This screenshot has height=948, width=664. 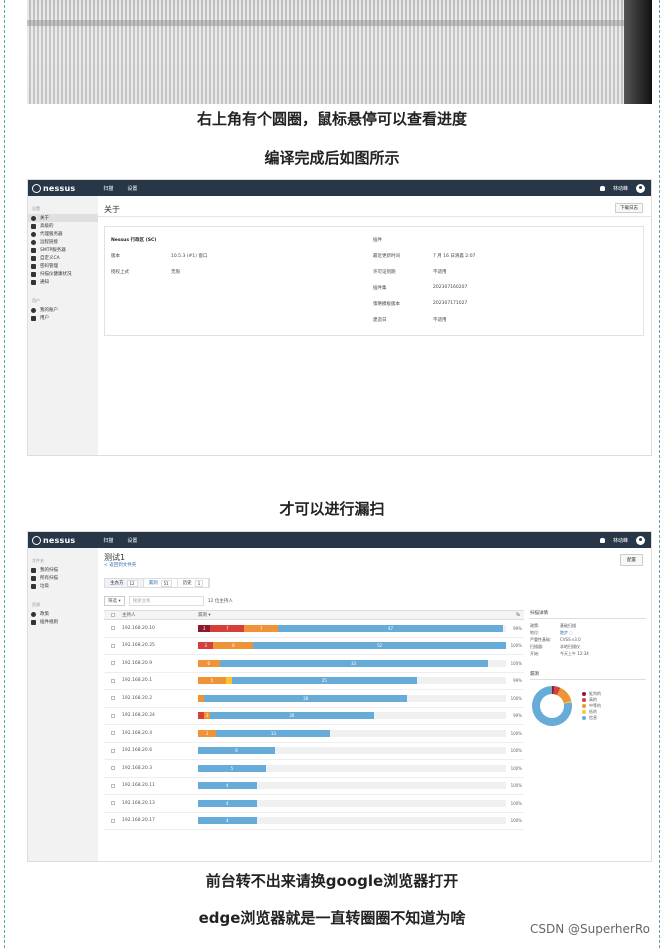 What do you see at coordinates (379, 646) in the screenshot?
I see `vuln-segment: 52` at bounding box center [379, 646].